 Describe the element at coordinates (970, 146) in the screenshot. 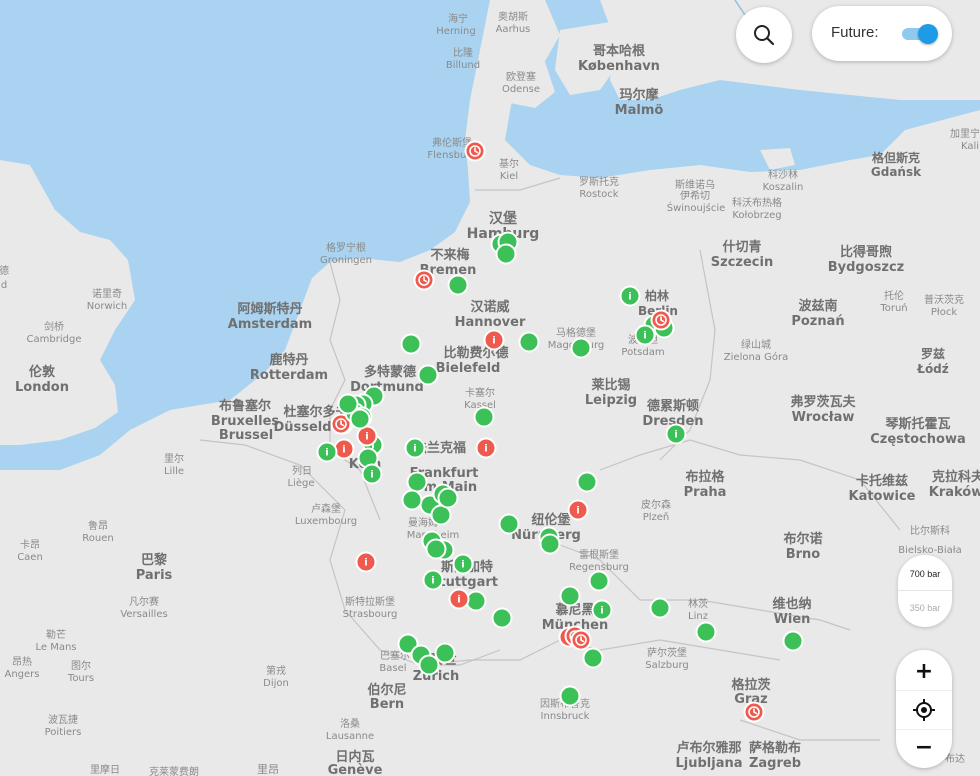

I see `place-label: Kali` at that location.